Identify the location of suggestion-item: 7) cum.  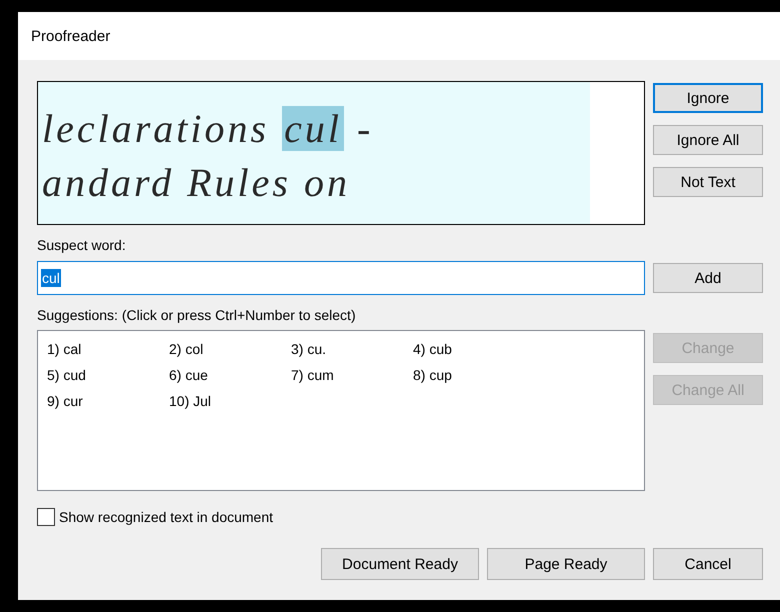
(352, 379).